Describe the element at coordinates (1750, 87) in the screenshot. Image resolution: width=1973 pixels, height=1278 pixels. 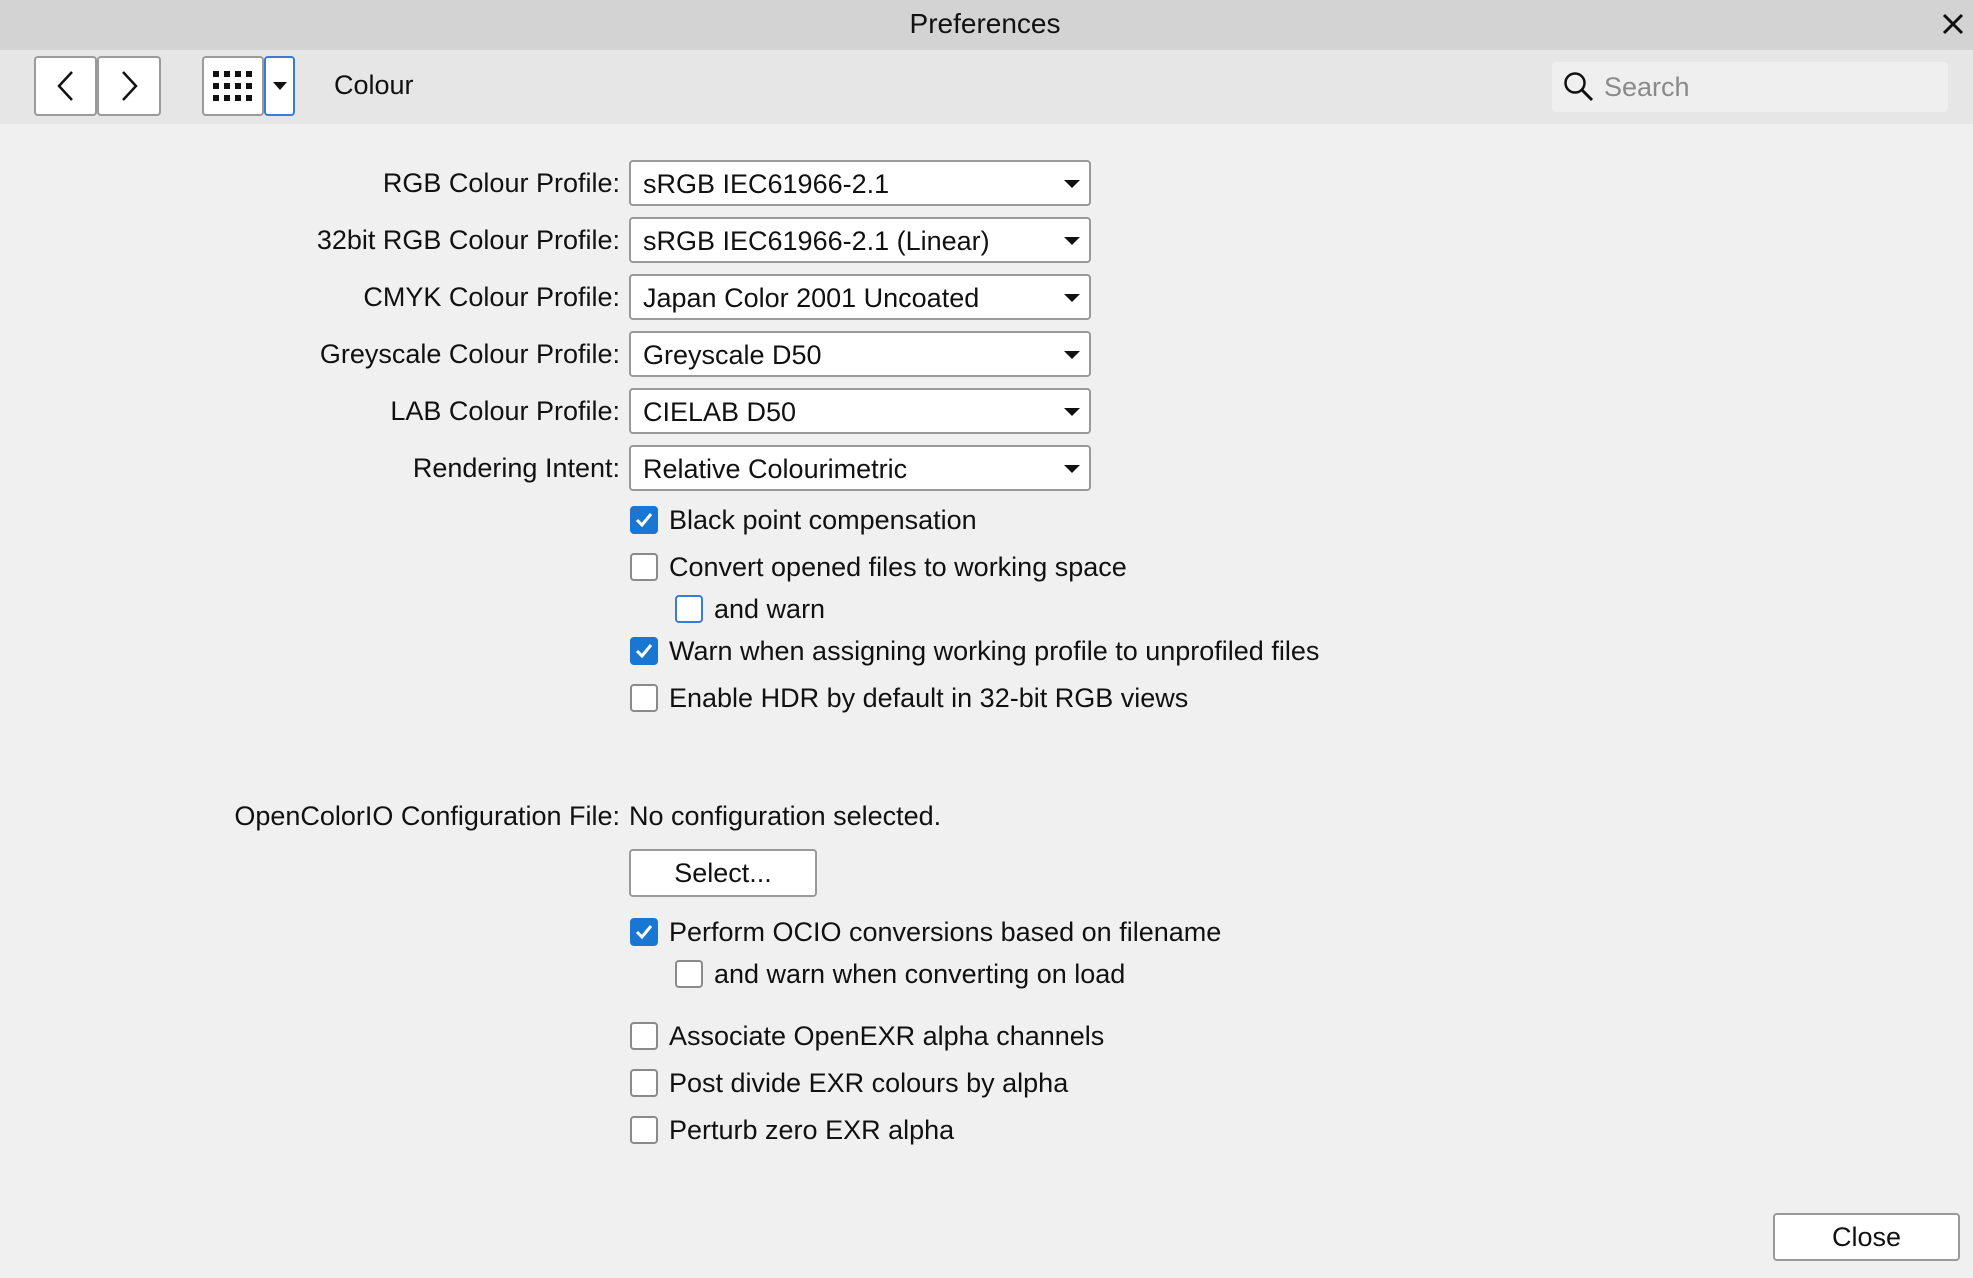
I see `search-input: Search` at that location.